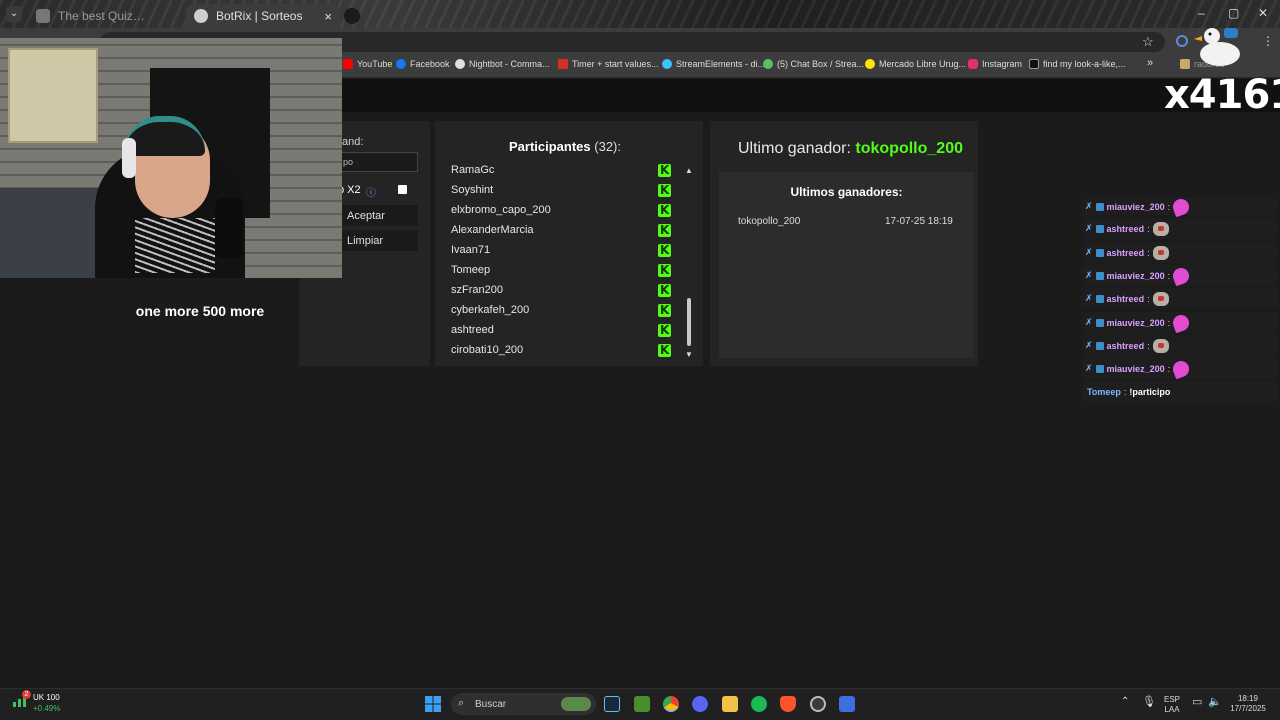 Image resolution: width=1280 pixels, height=720 pixels. Describe the element at coordinates (667, 64) in the screenshot. I see `streamelements-icon` at that location.